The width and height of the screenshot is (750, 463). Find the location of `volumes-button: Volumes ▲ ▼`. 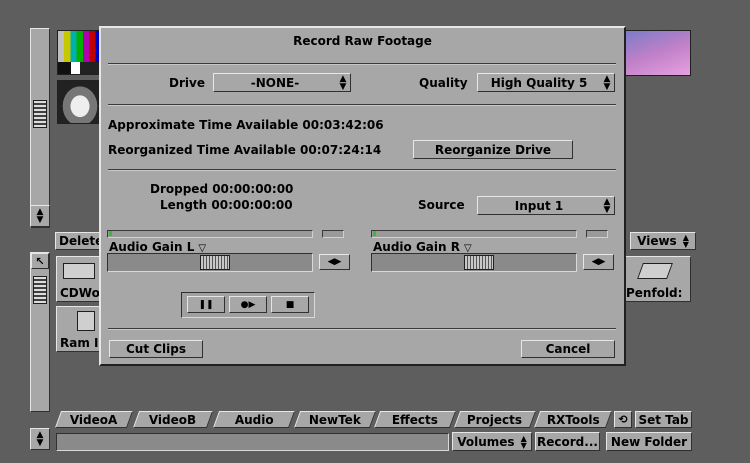

volumes-button: Volumes ▲ ▼ is located at coordinates (492, 441).